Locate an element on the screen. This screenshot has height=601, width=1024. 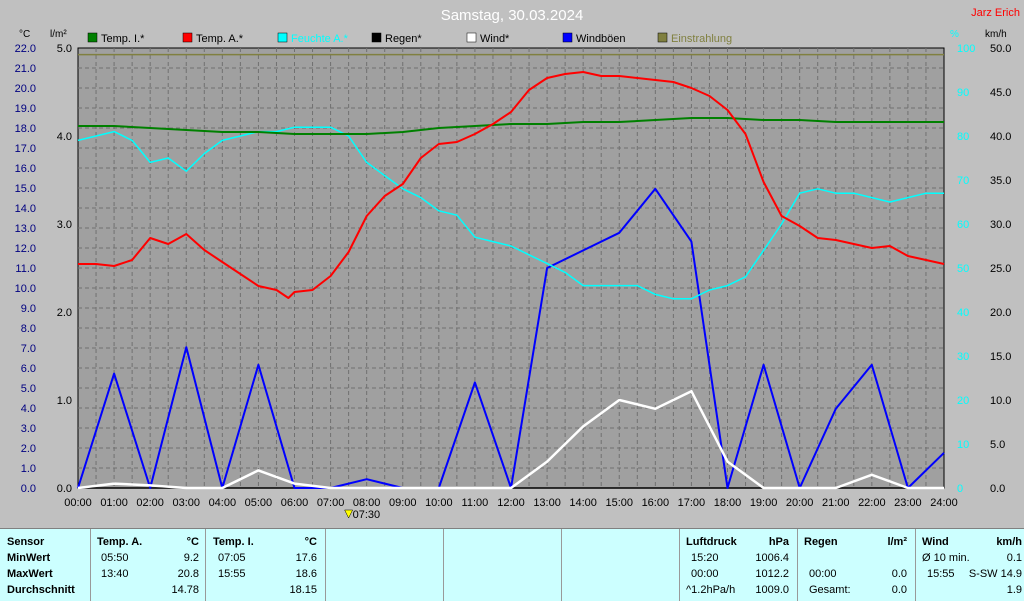
x-tick-label: 17:00 is located at coordinates (692, 503).